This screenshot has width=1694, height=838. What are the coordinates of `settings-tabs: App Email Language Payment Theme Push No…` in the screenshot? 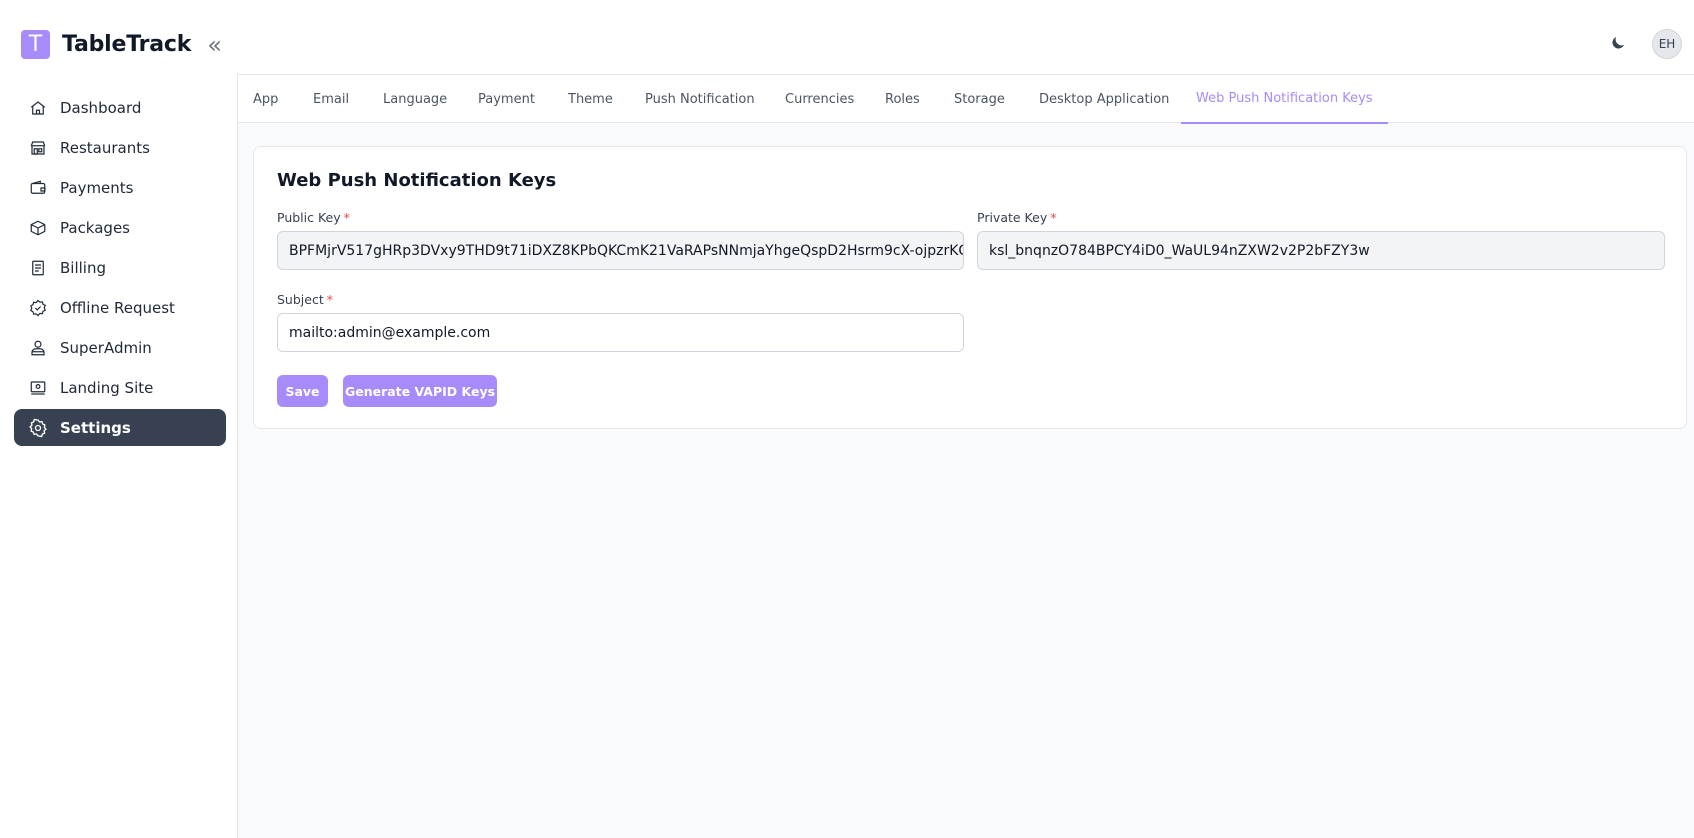 It's located at (966, 99).